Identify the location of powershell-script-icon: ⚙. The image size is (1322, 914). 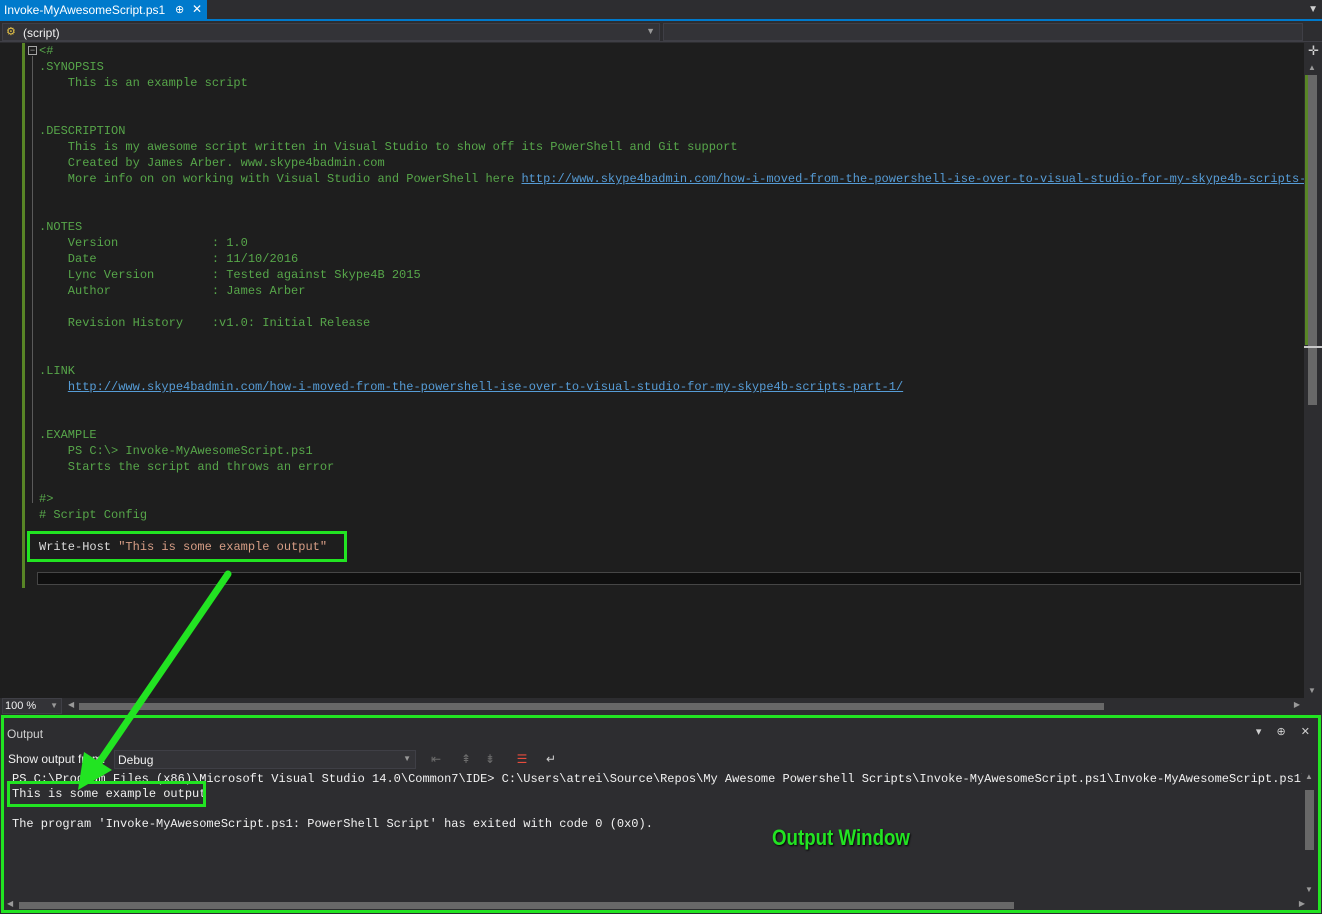
(11, 32).